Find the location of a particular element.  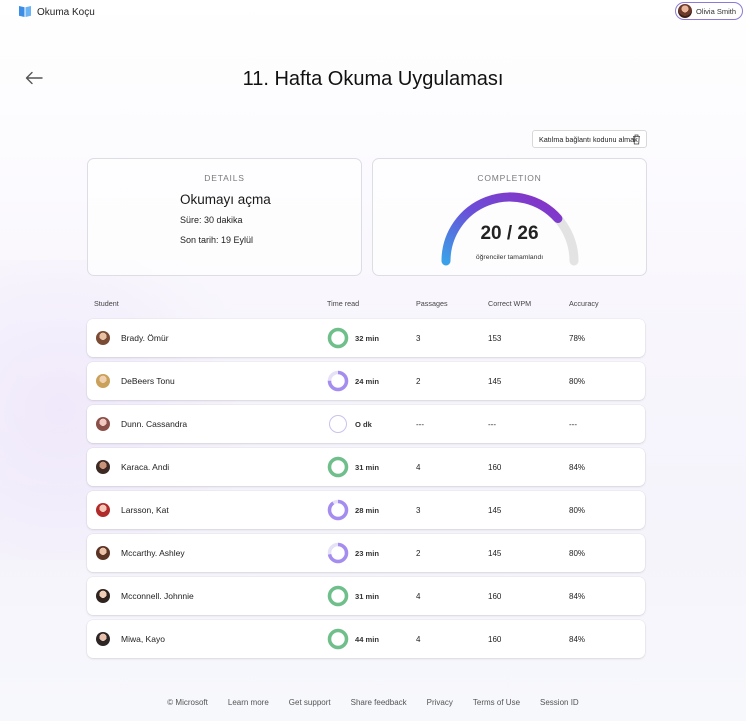

completion-card: COMPLETION 20 / 26 öğrenciler tamamlandı is located at coordinates (509, 217).